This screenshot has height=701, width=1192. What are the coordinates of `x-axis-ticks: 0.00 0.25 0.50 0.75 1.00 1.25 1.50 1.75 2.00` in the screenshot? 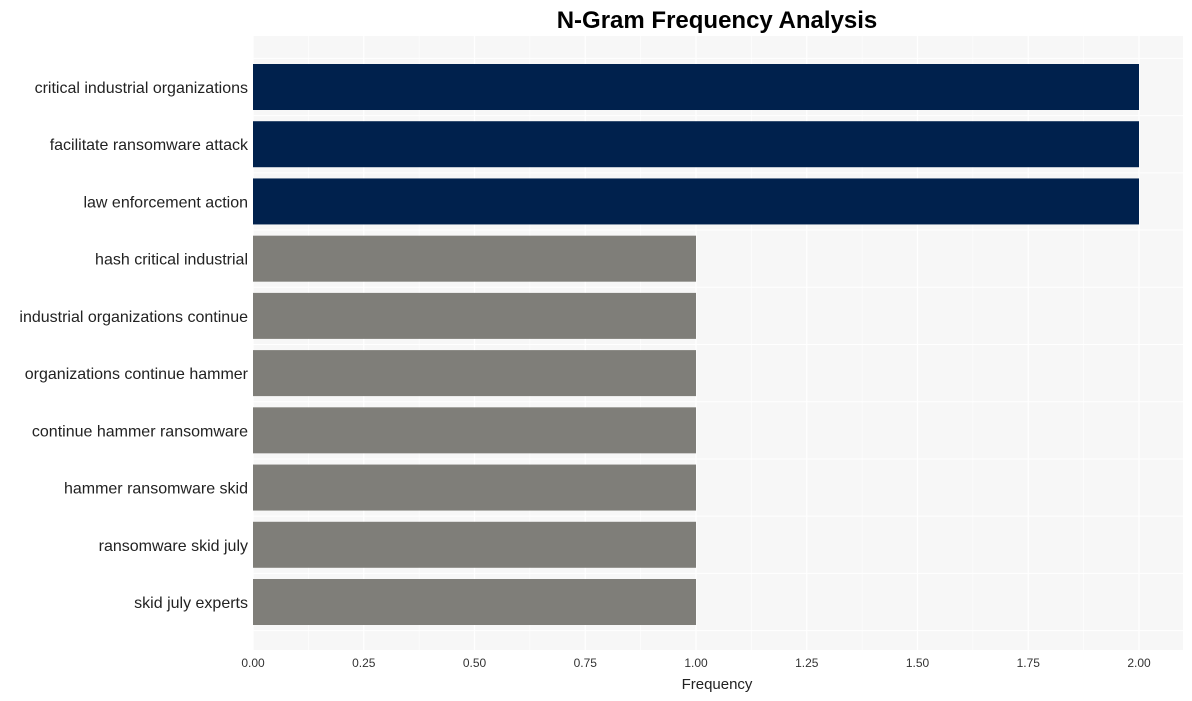 It's located at (696, 663).